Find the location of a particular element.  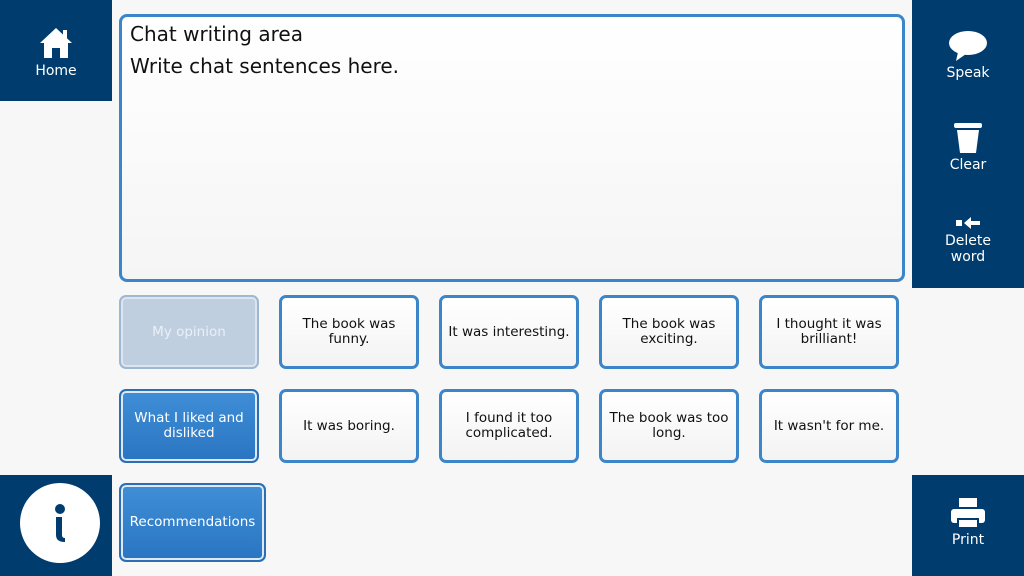

home-panel: Home is located at coordinates (56, 50).